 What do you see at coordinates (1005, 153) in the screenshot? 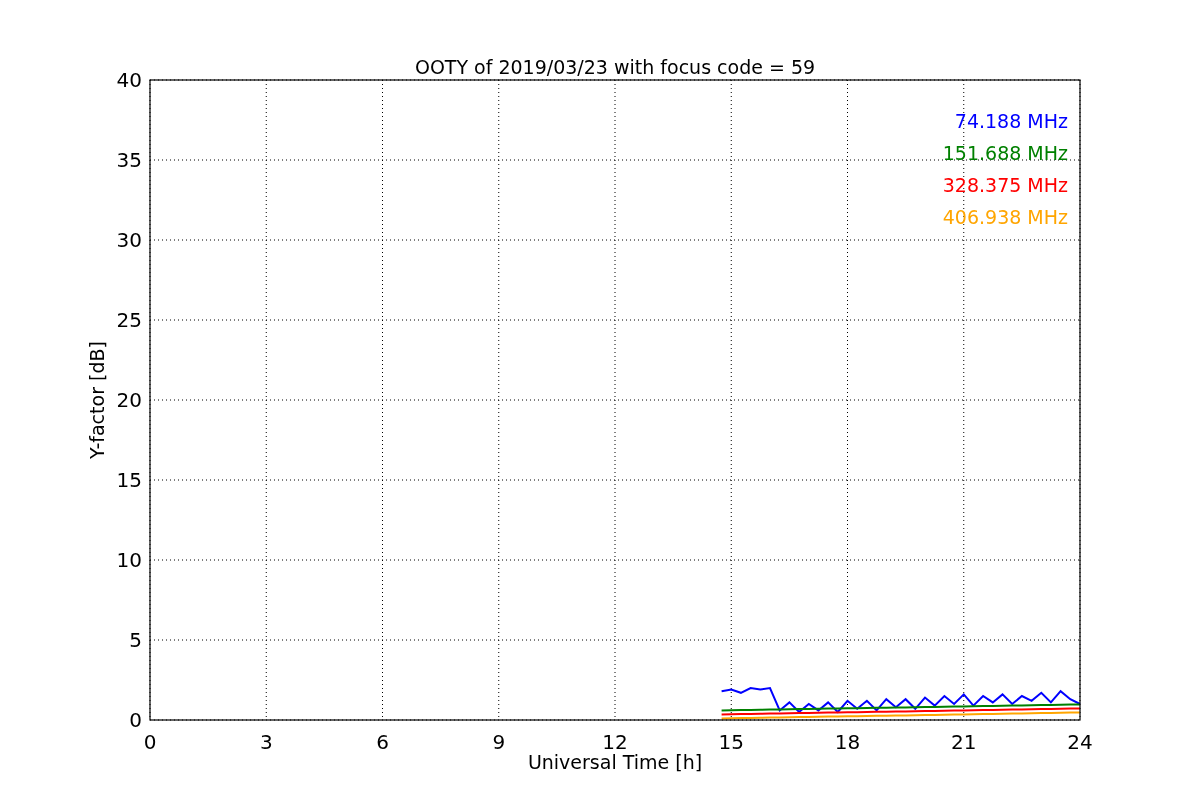
I see `legend-label: 151.688 MHz` at bounding box center [1005, 153].